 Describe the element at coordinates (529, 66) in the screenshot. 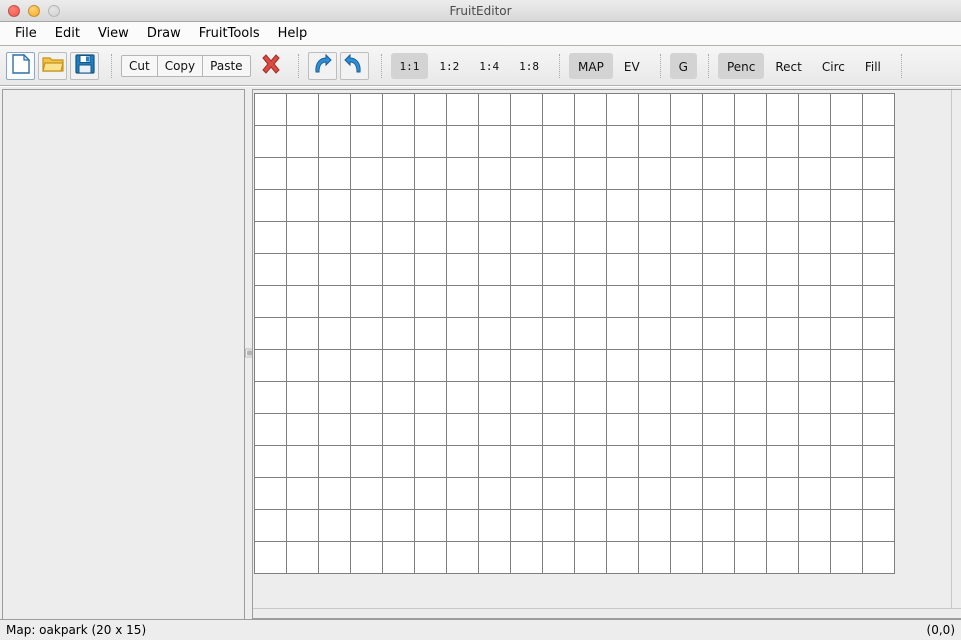

I see `zoom-1-8-button: 1:8` at that location.